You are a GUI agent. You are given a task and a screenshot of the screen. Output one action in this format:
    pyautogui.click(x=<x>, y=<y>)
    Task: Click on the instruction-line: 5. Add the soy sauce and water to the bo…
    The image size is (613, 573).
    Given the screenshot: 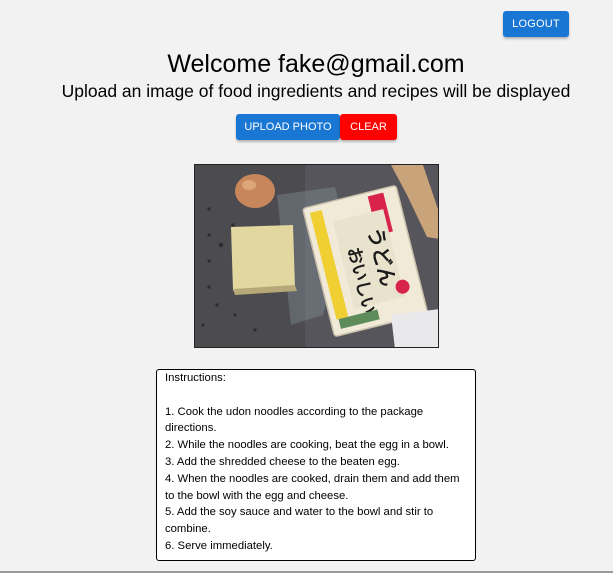 What is the action you would take?
    pyautogui.click(x=299, y=512)
    